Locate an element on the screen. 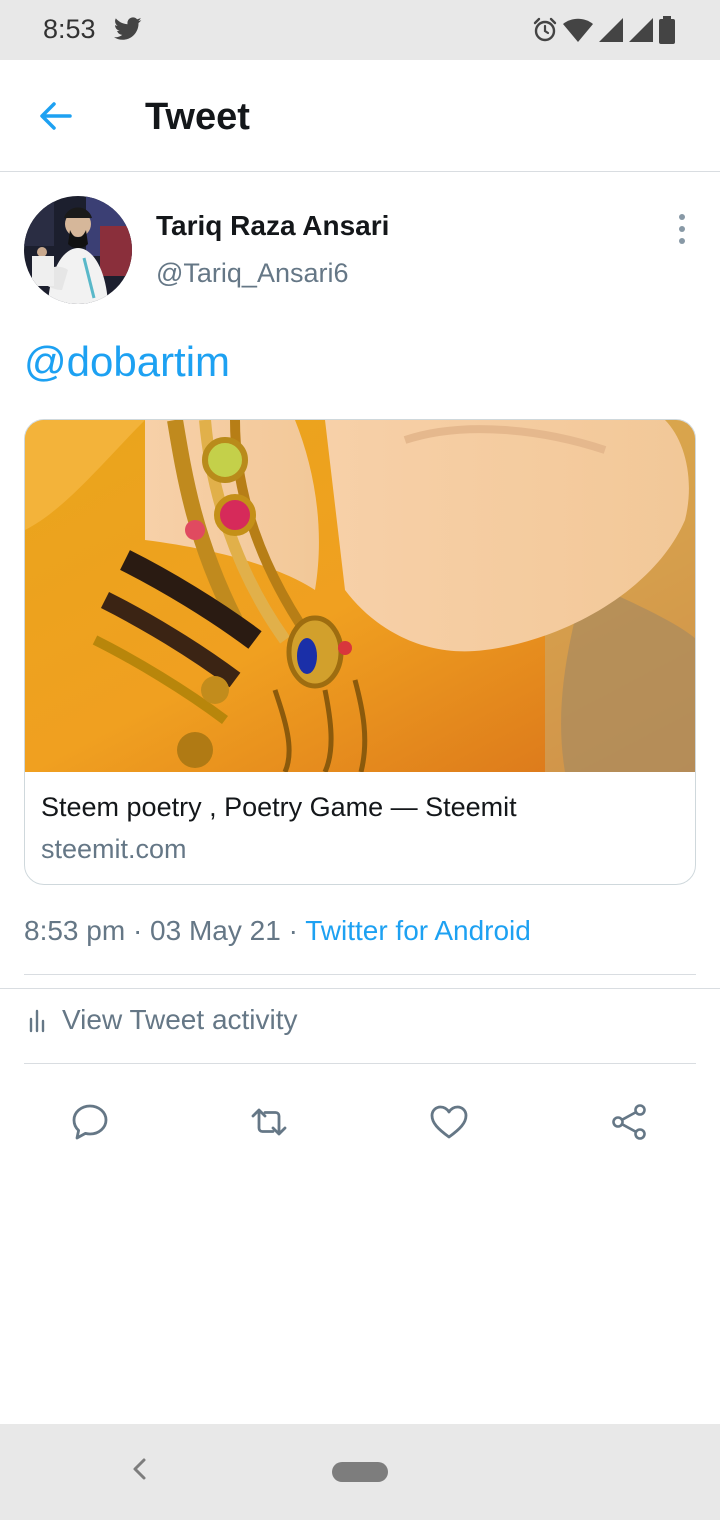 This screenshot has width=720, height=1520. avatar is located at coordinates (78, 250).